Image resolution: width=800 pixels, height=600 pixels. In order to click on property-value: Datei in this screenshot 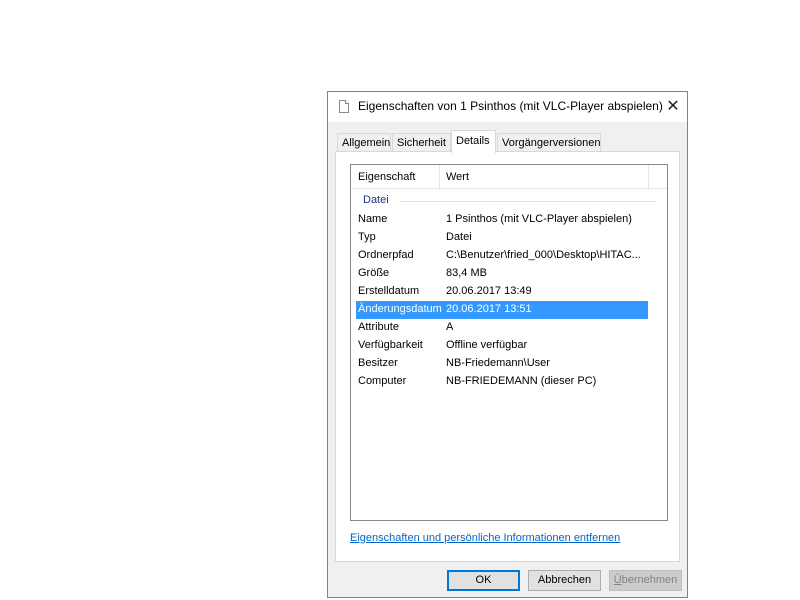, I will do `click(459, 237)`.